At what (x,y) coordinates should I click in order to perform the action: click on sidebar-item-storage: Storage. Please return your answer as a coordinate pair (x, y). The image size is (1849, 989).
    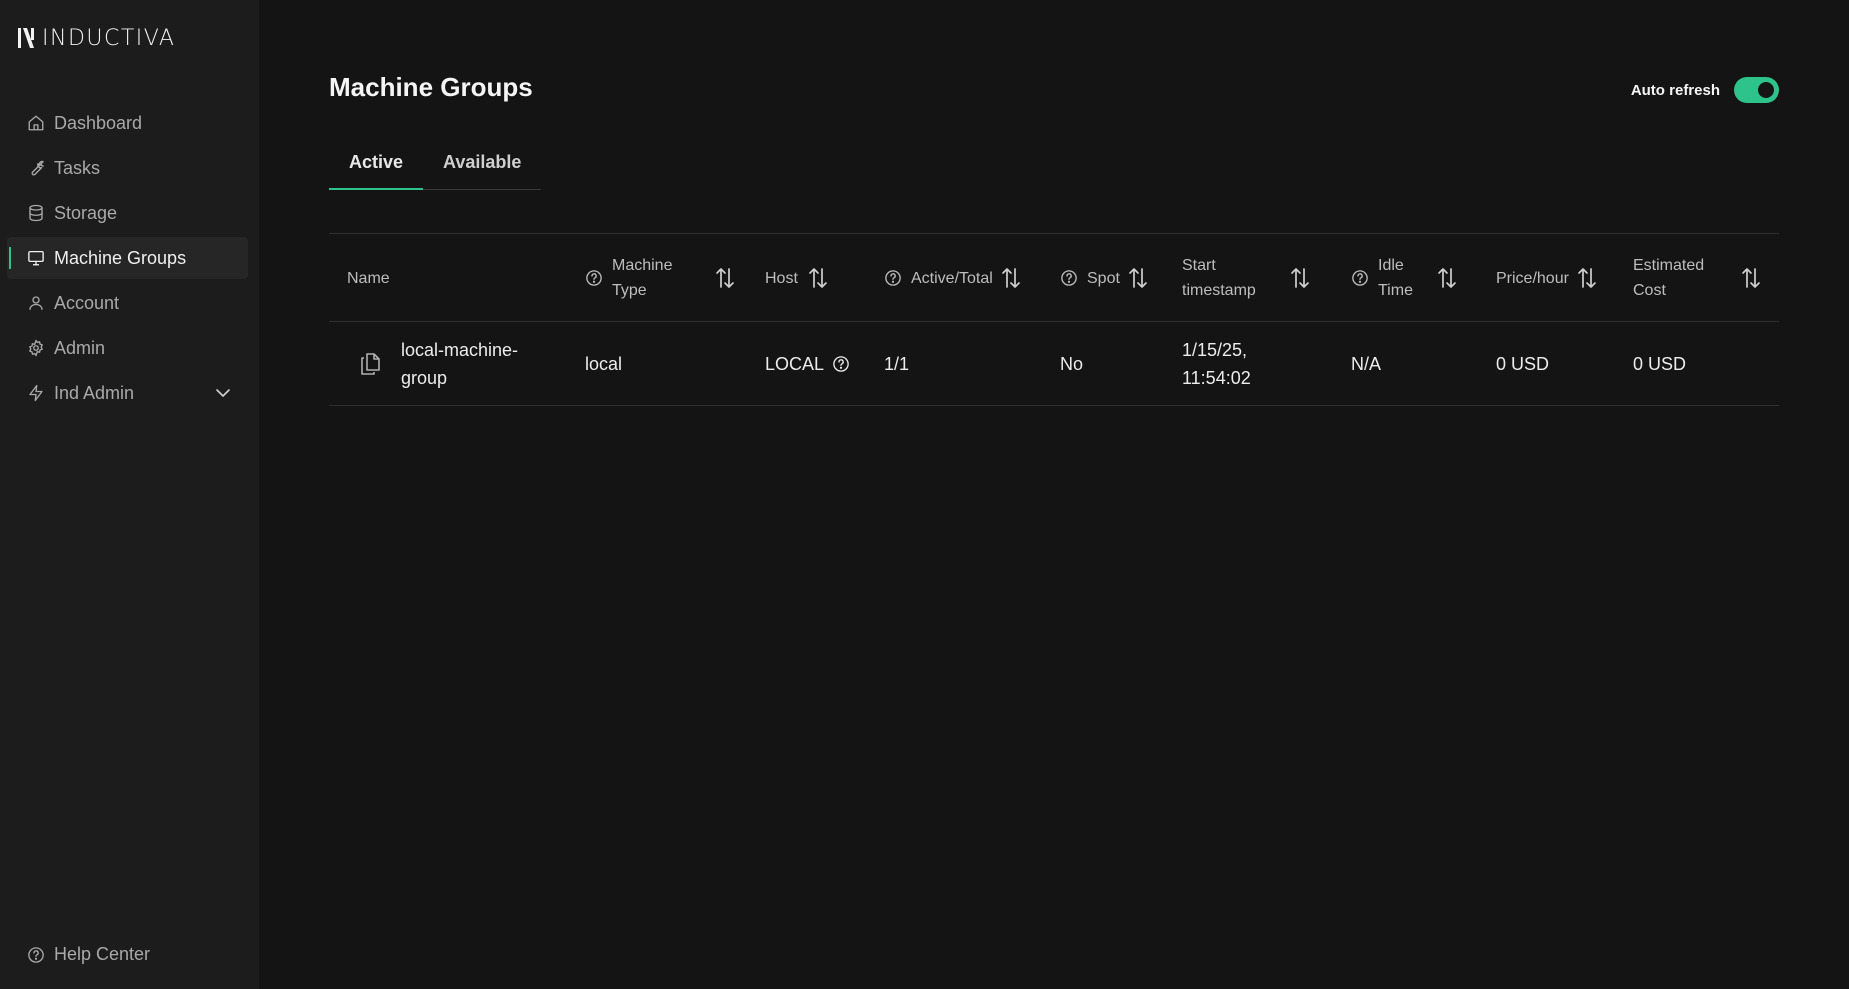
    Looking at the image, I should click on (127, 213).